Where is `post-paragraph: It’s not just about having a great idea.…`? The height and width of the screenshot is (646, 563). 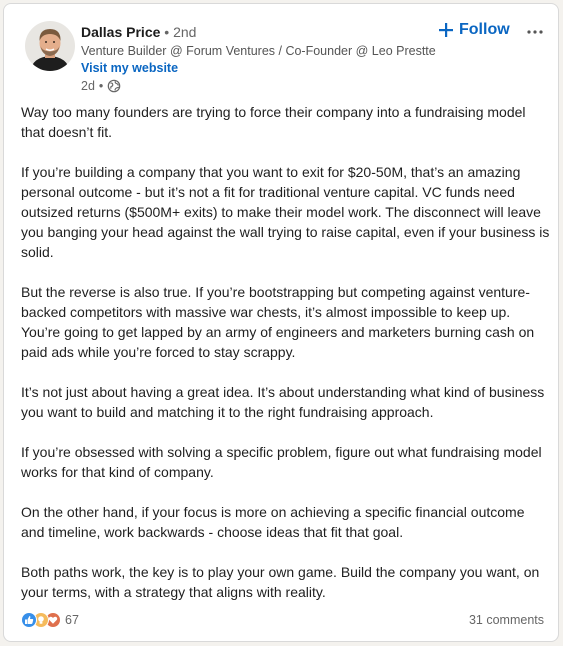 post-paragraph: It’s not just about having a great idea.… is located at coordinates (283, 402).